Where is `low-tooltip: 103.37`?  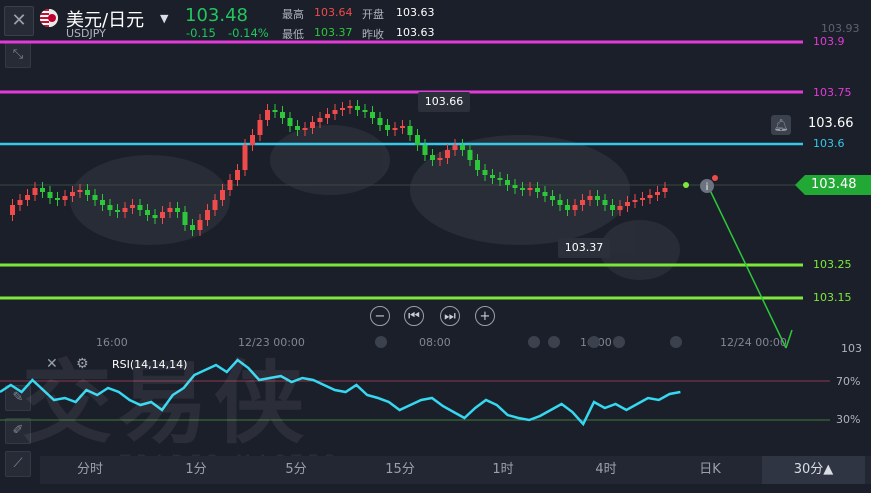
low-tooltip: 103.37 is located at coordinates (584, 248).